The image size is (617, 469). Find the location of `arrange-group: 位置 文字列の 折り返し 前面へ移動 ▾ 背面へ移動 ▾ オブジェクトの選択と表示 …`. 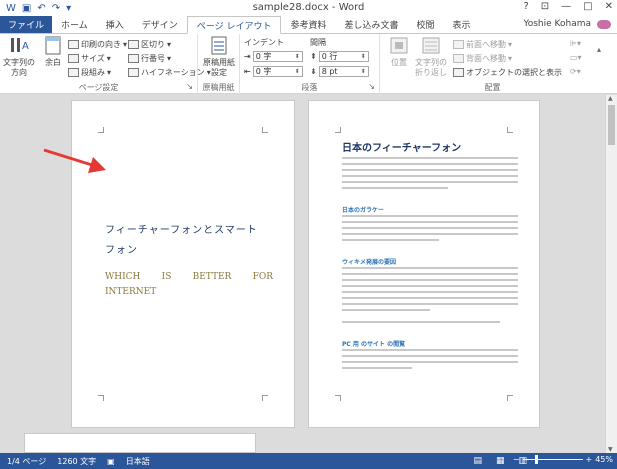

arrange-group: 位置 文字列の 折り返し 前面へ移動 ▾ 背面へ移動 ▾ オブジェクトの選択と表示 … is located at coordinates (492, 64).